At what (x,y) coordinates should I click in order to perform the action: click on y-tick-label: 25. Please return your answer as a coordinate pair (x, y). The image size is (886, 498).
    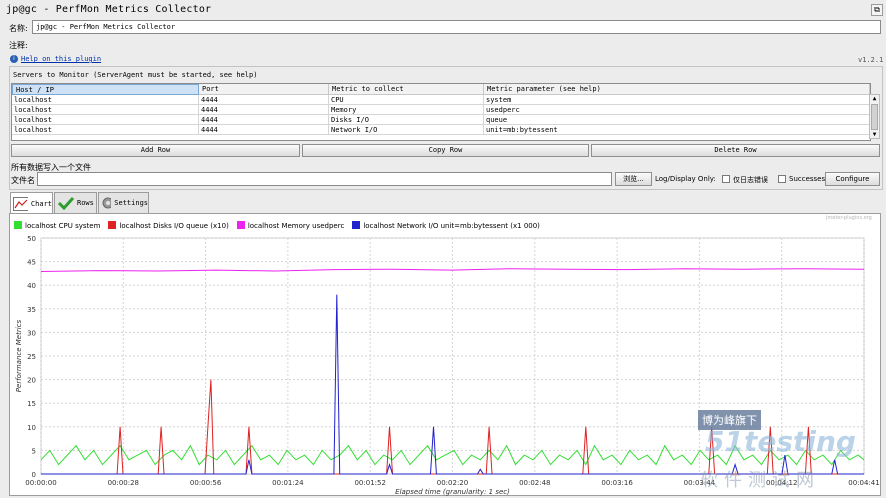
    Looking at the image, I should click on (31, 357).